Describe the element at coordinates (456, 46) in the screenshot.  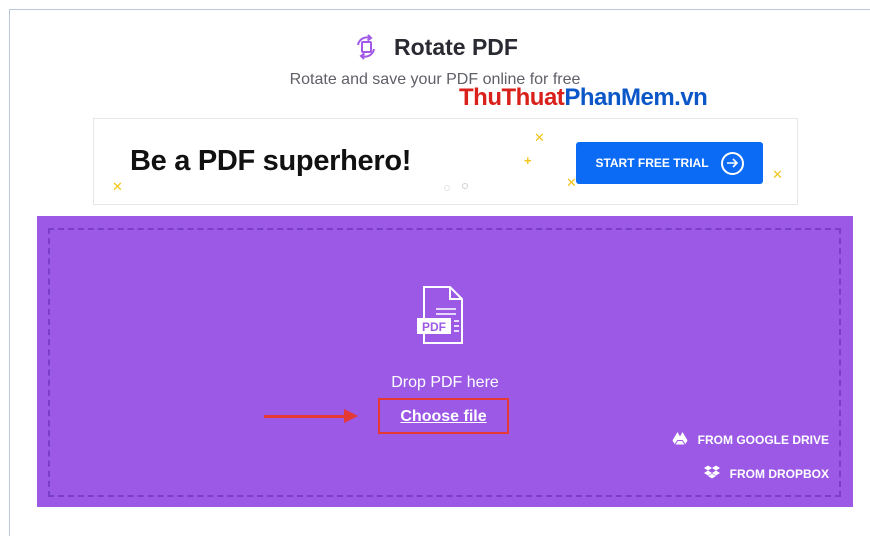
I see `page-title: Rotate PDF` at that location.